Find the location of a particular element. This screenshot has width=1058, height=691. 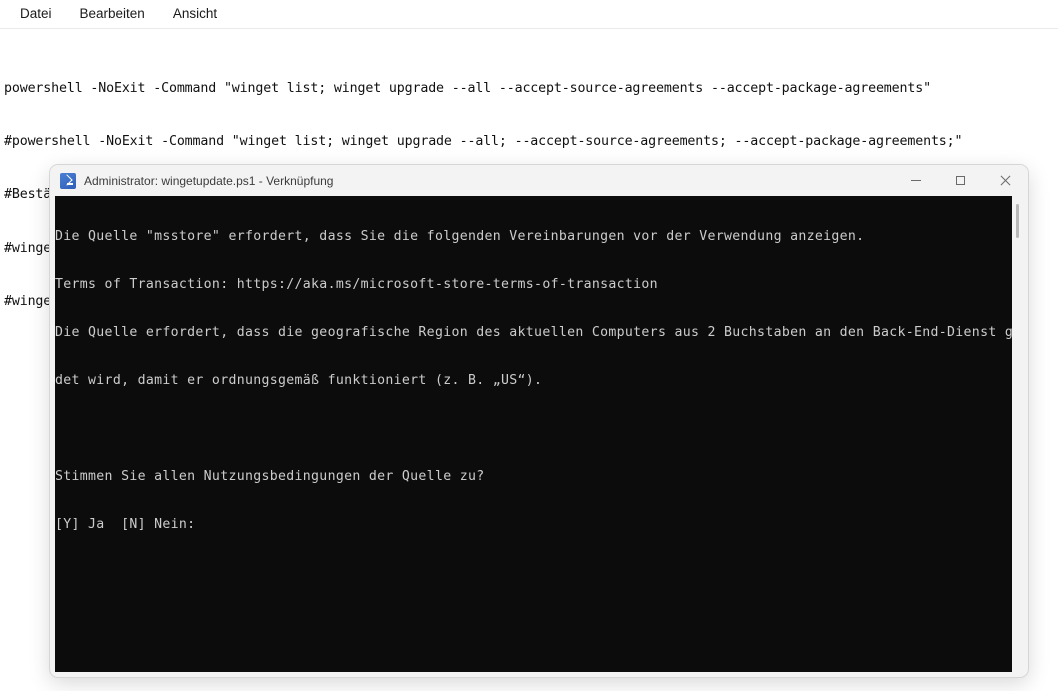

menu-item-ansicht: Ansicht is located at coordinates (195, 14).